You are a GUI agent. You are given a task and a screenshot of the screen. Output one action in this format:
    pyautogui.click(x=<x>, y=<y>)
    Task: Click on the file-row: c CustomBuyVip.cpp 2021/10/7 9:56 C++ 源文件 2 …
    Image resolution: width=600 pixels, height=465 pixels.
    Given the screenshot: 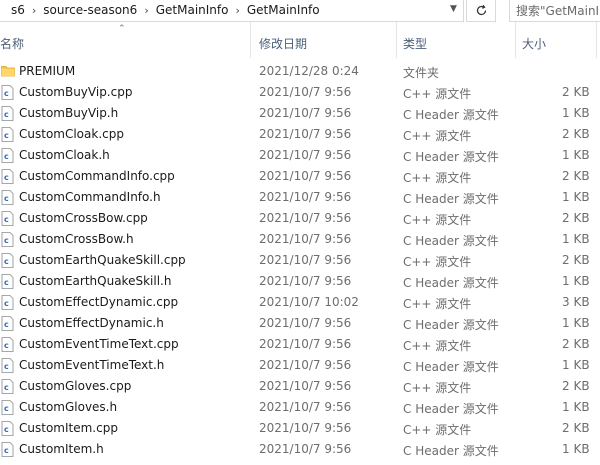 What is the action you would take?
    pyautogui.click(x=300, y=92)
    